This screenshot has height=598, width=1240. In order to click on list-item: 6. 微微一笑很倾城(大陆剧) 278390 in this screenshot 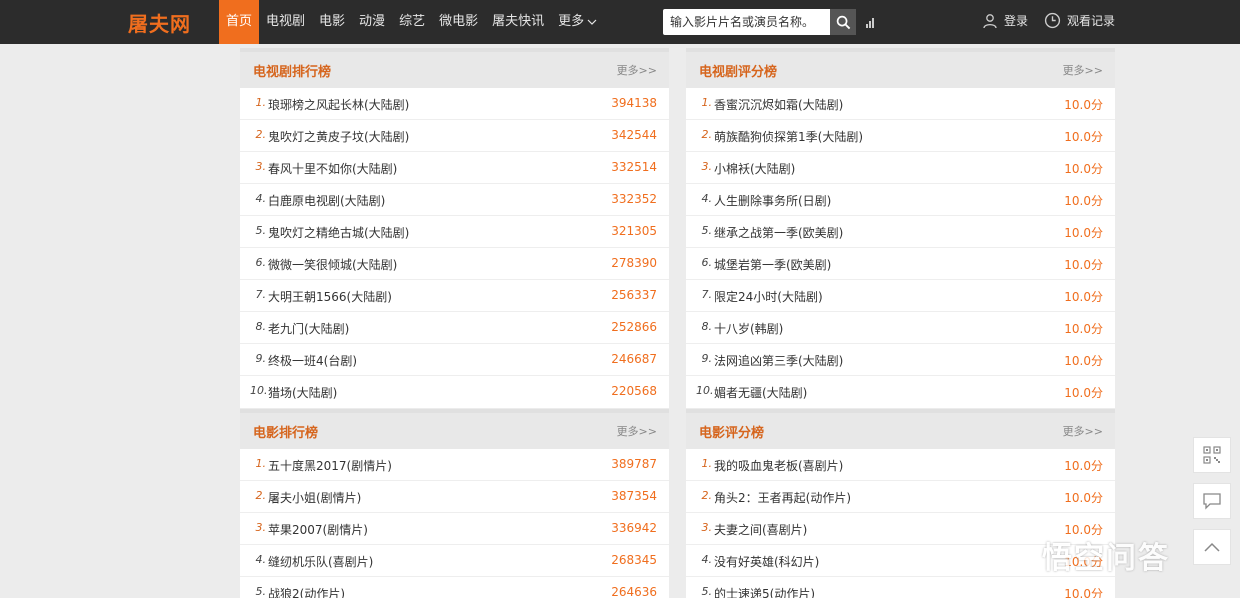, I will do `click(454, 264)`.